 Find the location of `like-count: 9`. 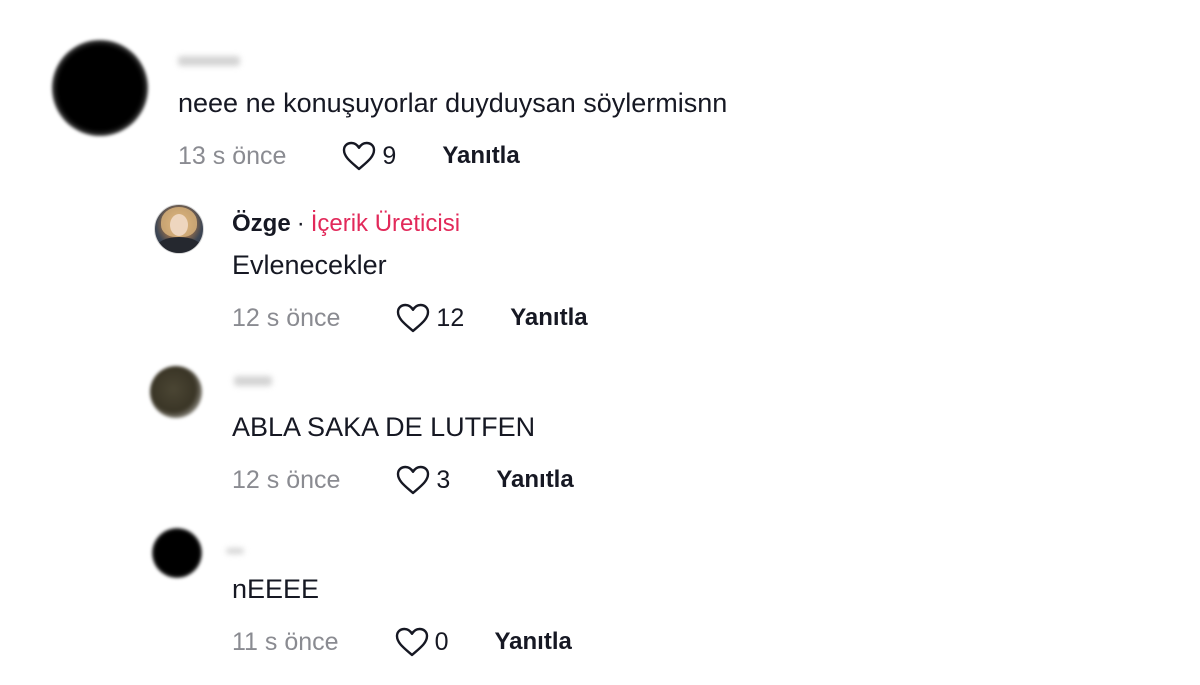

like-count: 9 is located at coordinates (389, 155).